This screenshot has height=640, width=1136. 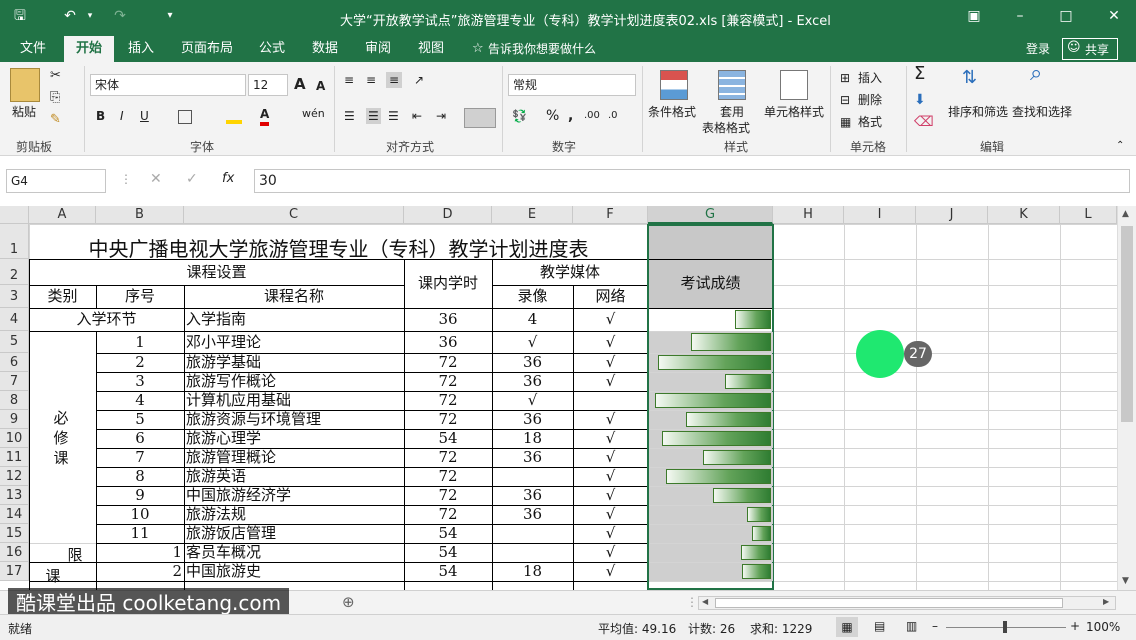 I want to click on align-top-icon: ≡, so click(x=349, y=80).